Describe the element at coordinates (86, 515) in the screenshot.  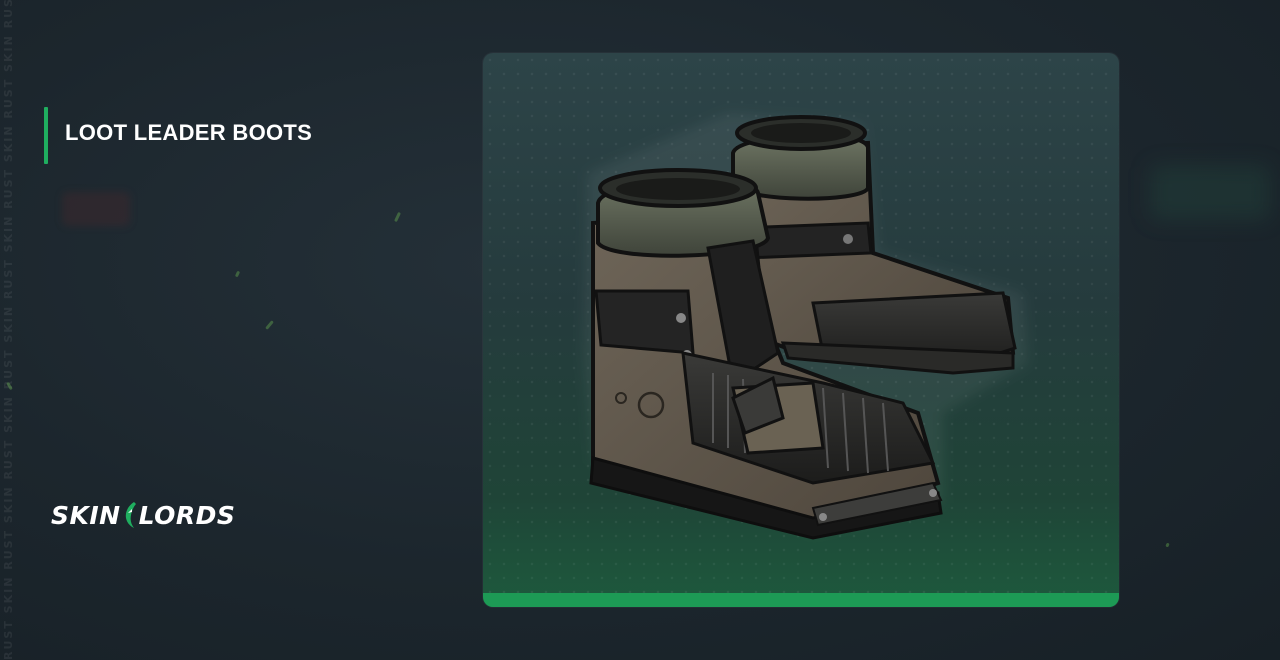
I see `logo-text-left: SKIN` at that location.